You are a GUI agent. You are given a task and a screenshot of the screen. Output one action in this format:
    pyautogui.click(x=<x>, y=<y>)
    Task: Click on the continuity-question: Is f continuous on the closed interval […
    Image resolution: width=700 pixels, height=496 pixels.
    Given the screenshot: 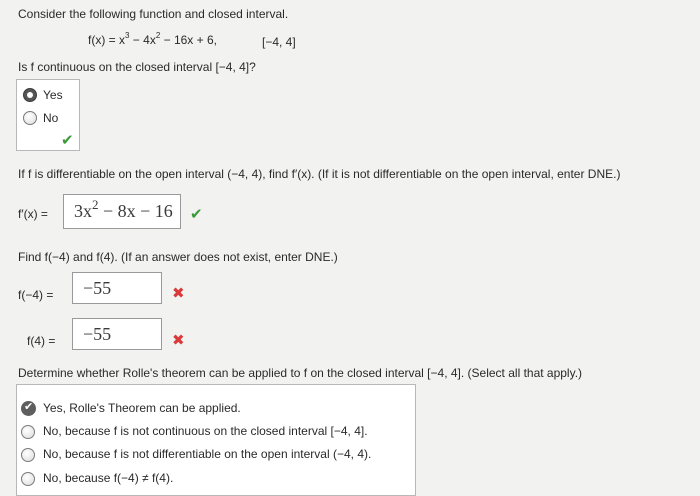 What is the action you would take?
    pyautogui.click(x=137, y=67)
    